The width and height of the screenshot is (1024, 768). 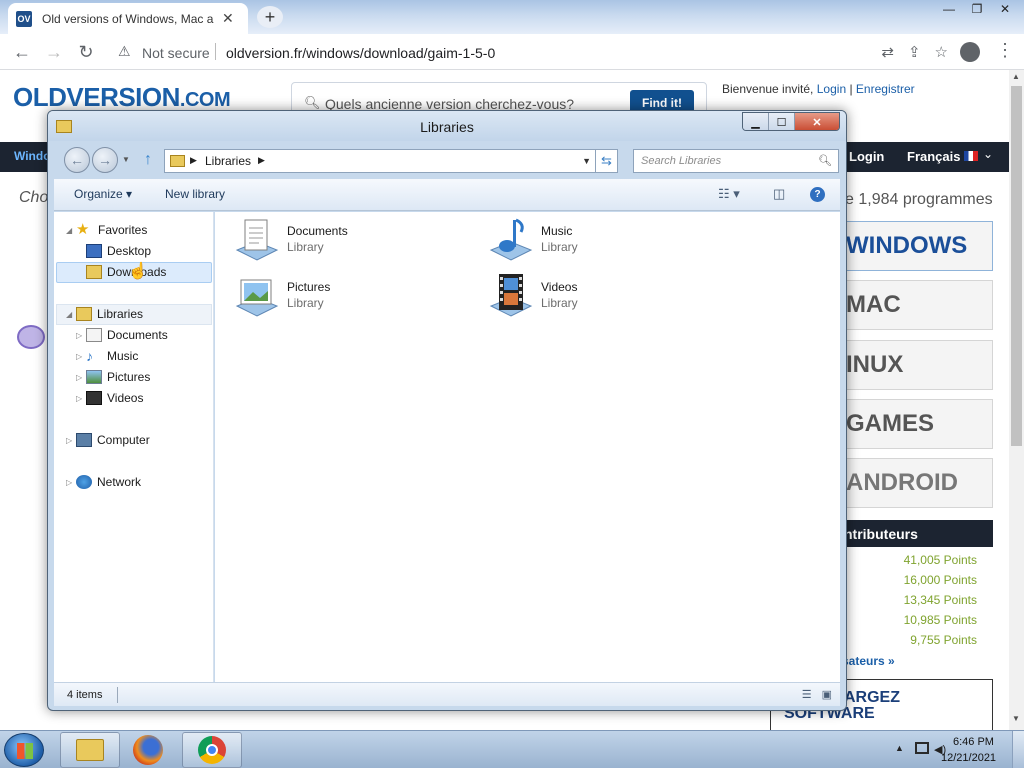 I want to click on warning-icon: ⚠, so click(x=124, y=51).